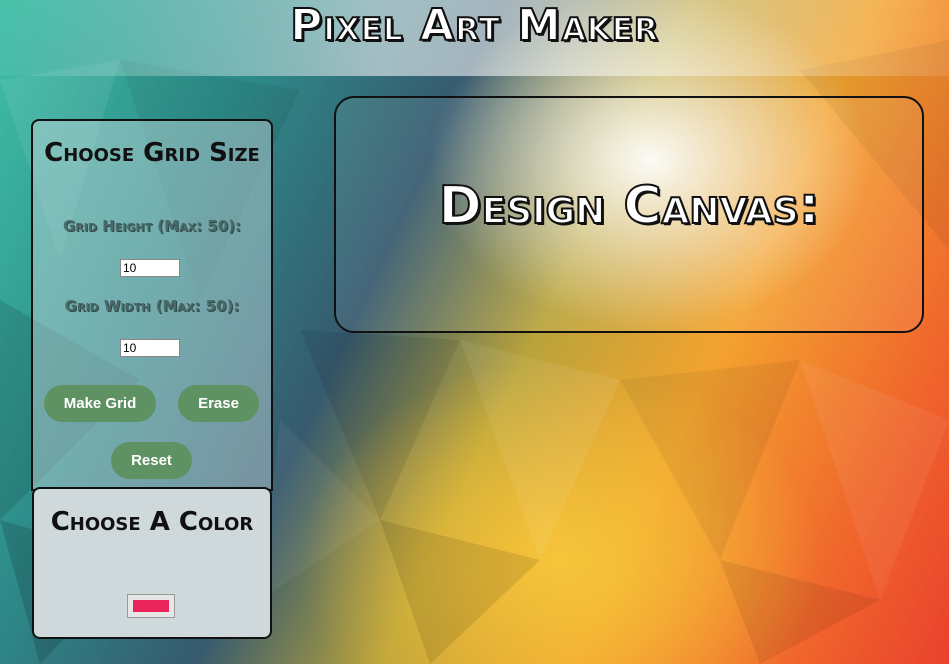 This screenshot has width=949, height=664. Describe the element at coordinates (628, 206) in the screenshot. I see `design-canvas-title: Design Canvas:` at that location.